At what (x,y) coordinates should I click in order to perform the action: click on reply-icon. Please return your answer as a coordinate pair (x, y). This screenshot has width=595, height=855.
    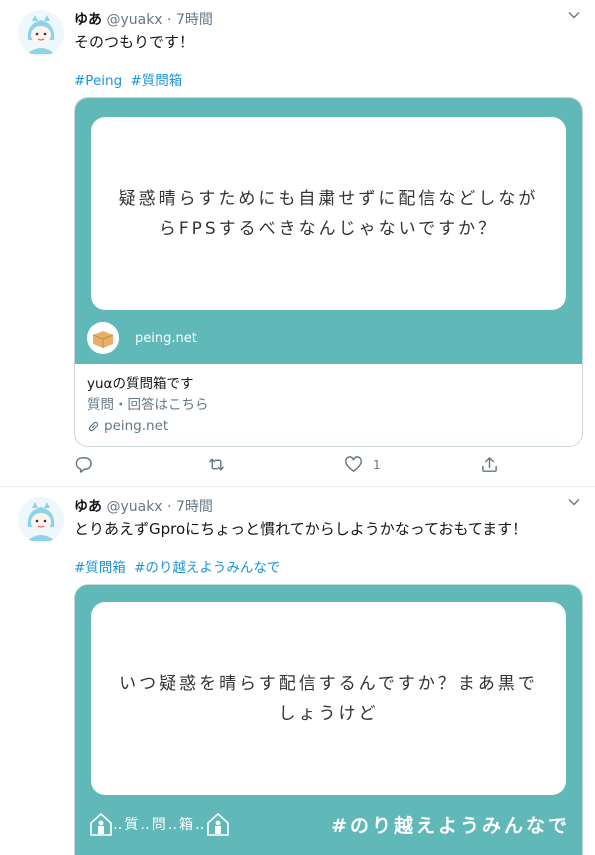
    Looking at the image, I should click on (83, 465).